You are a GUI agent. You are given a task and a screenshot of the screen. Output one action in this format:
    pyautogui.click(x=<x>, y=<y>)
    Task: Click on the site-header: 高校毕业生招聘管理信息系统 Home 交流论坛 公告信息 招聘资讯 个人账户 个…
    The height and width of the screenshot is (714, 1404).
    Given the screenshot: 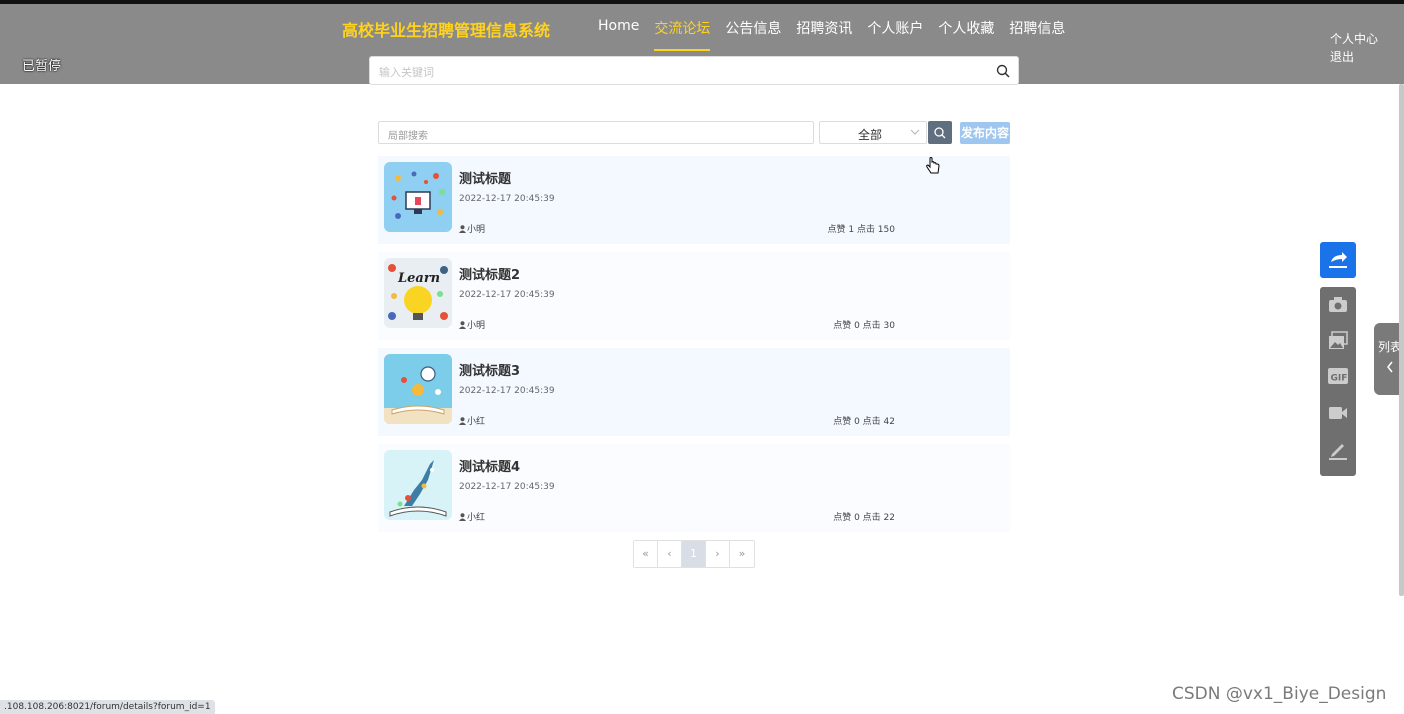 What is the action you would take?
    pyautogui.click(x=702, y=44)
    